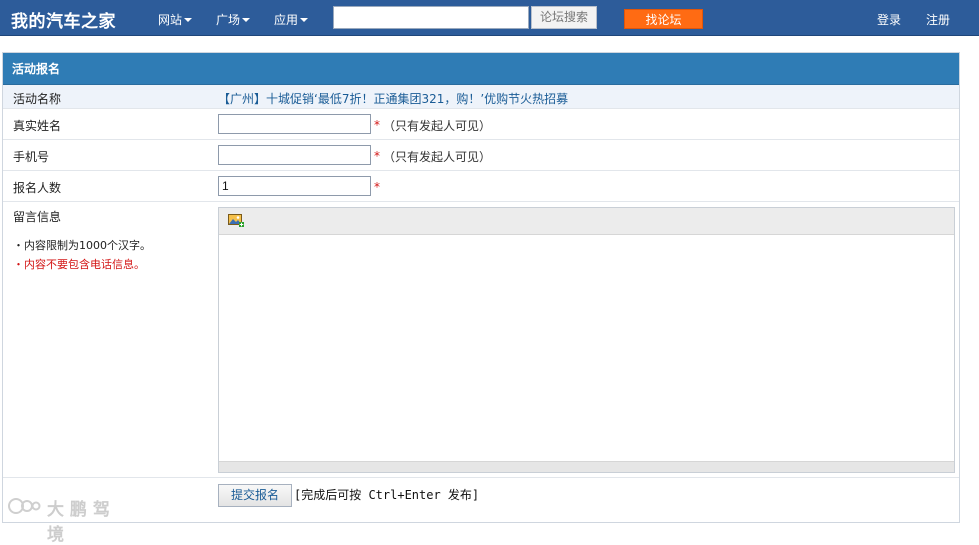 This screenshot has height=545, width=979. What do you see at coordinates (437, 126) in the screenshot?
I see `real-name-hint: （只有发起人可见）` at bounding box center [437, 126].